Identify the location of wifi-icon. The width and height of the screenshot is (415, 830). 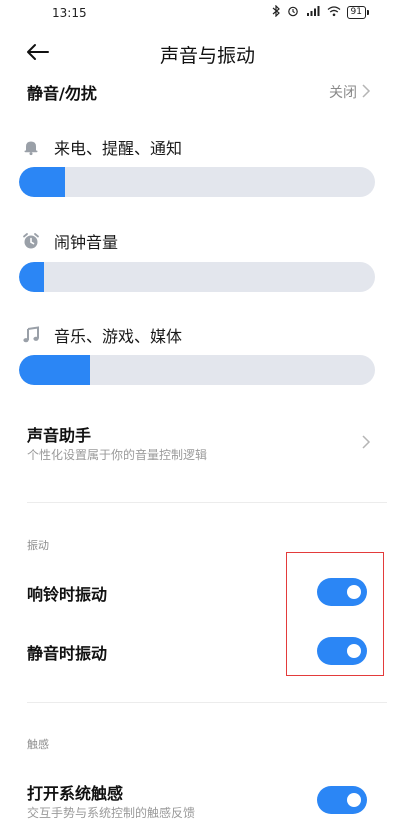
(334, 12).